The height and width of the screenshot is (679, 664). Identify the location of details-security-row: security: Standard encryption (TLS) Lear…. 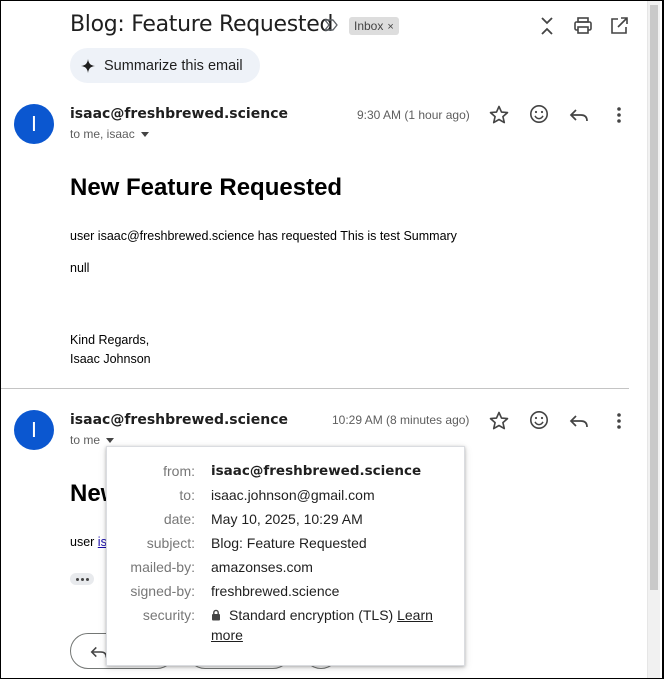
(286, 617).